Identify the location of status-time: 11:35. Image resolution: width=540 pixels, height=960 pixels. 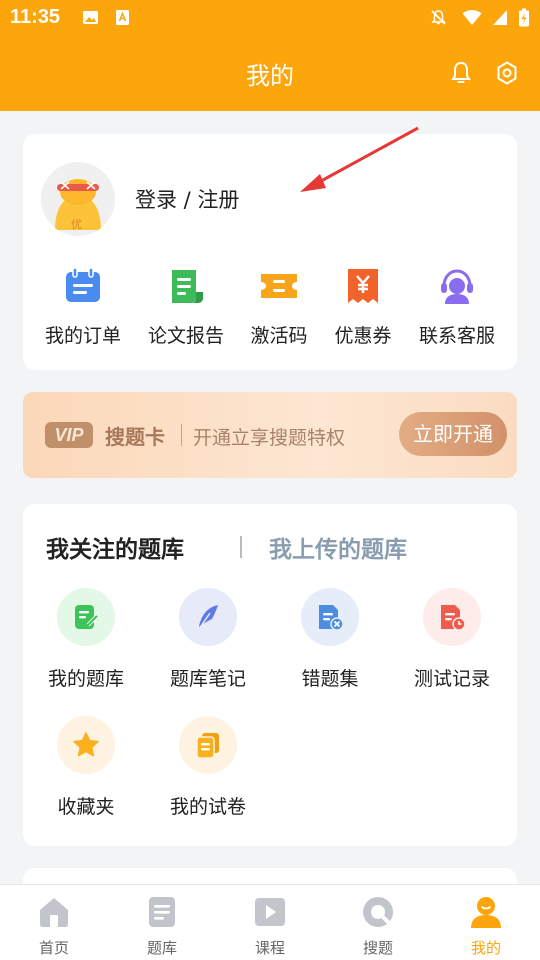
(35, 17).